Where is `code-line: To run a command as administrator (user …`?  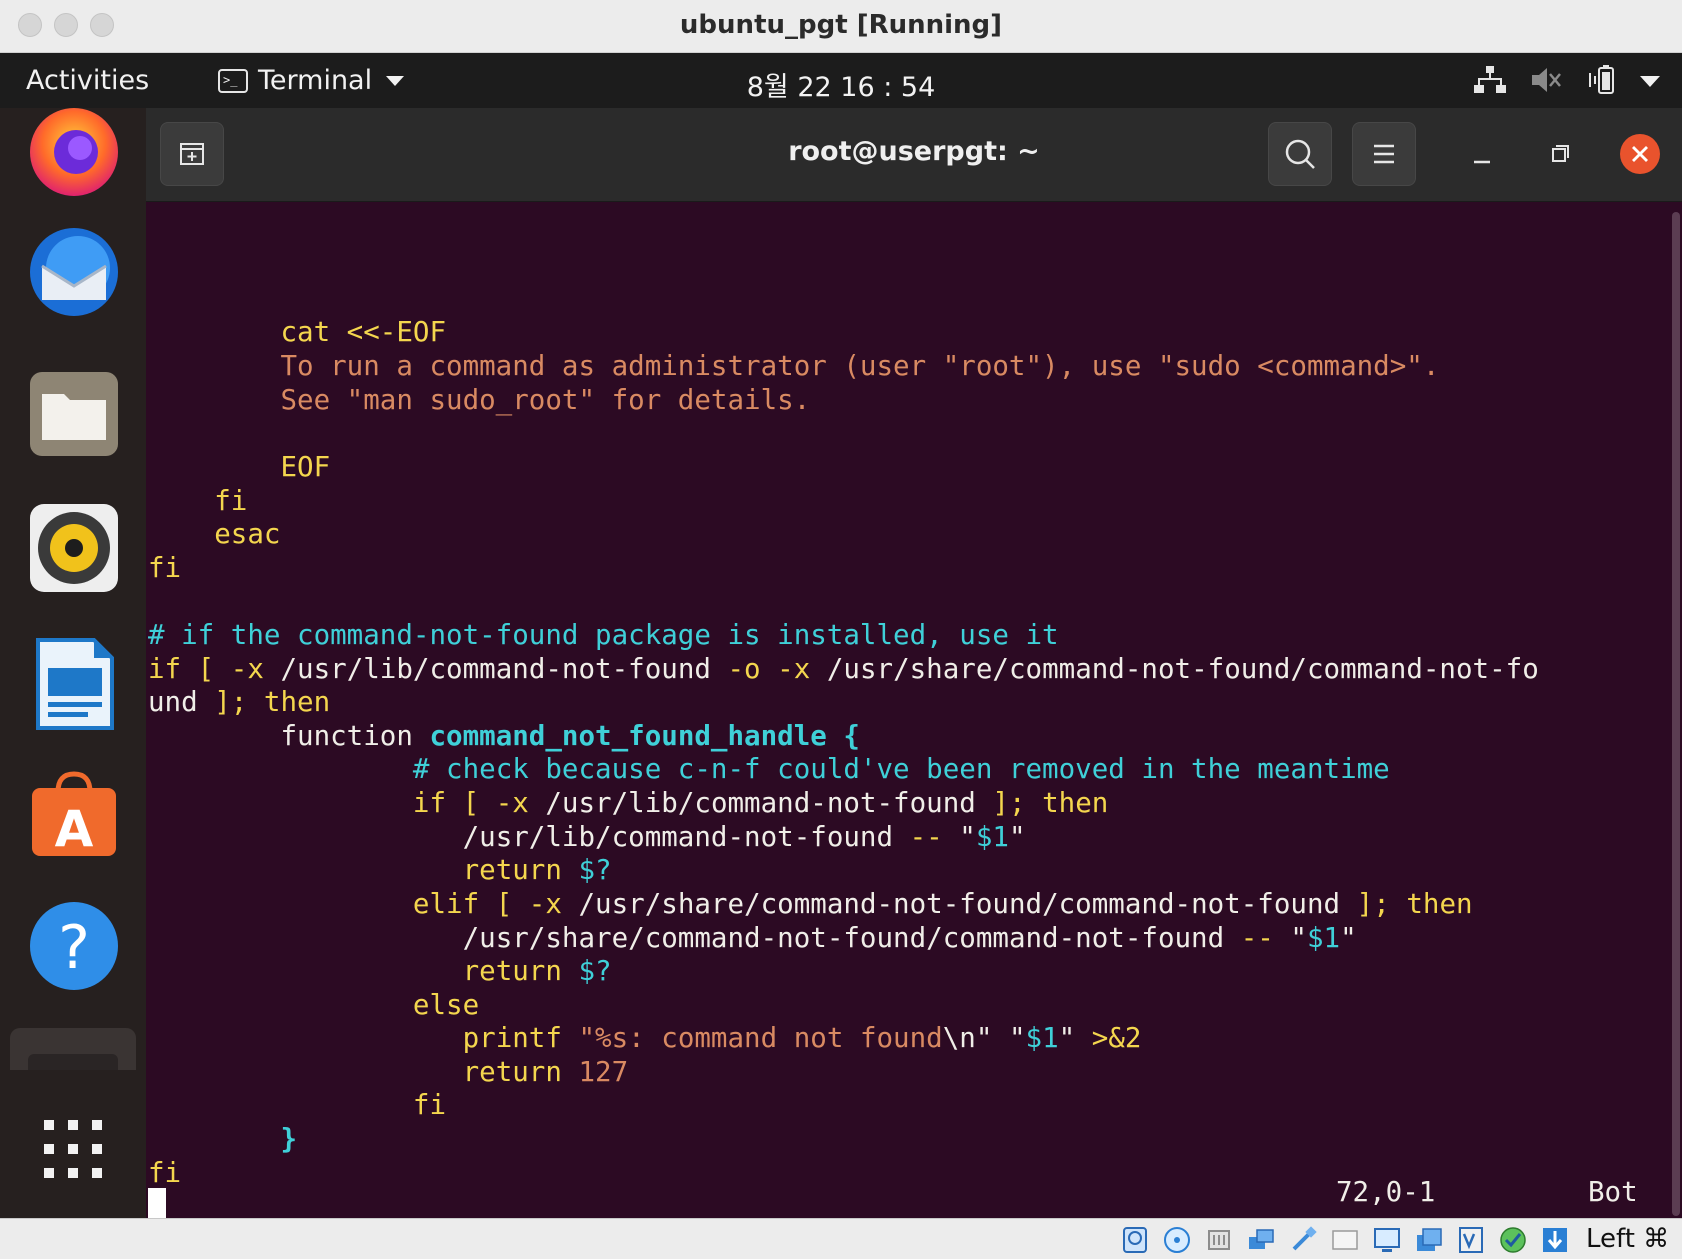 code-line: To run a command as administrator (user … is located at coordinates (793, 366).